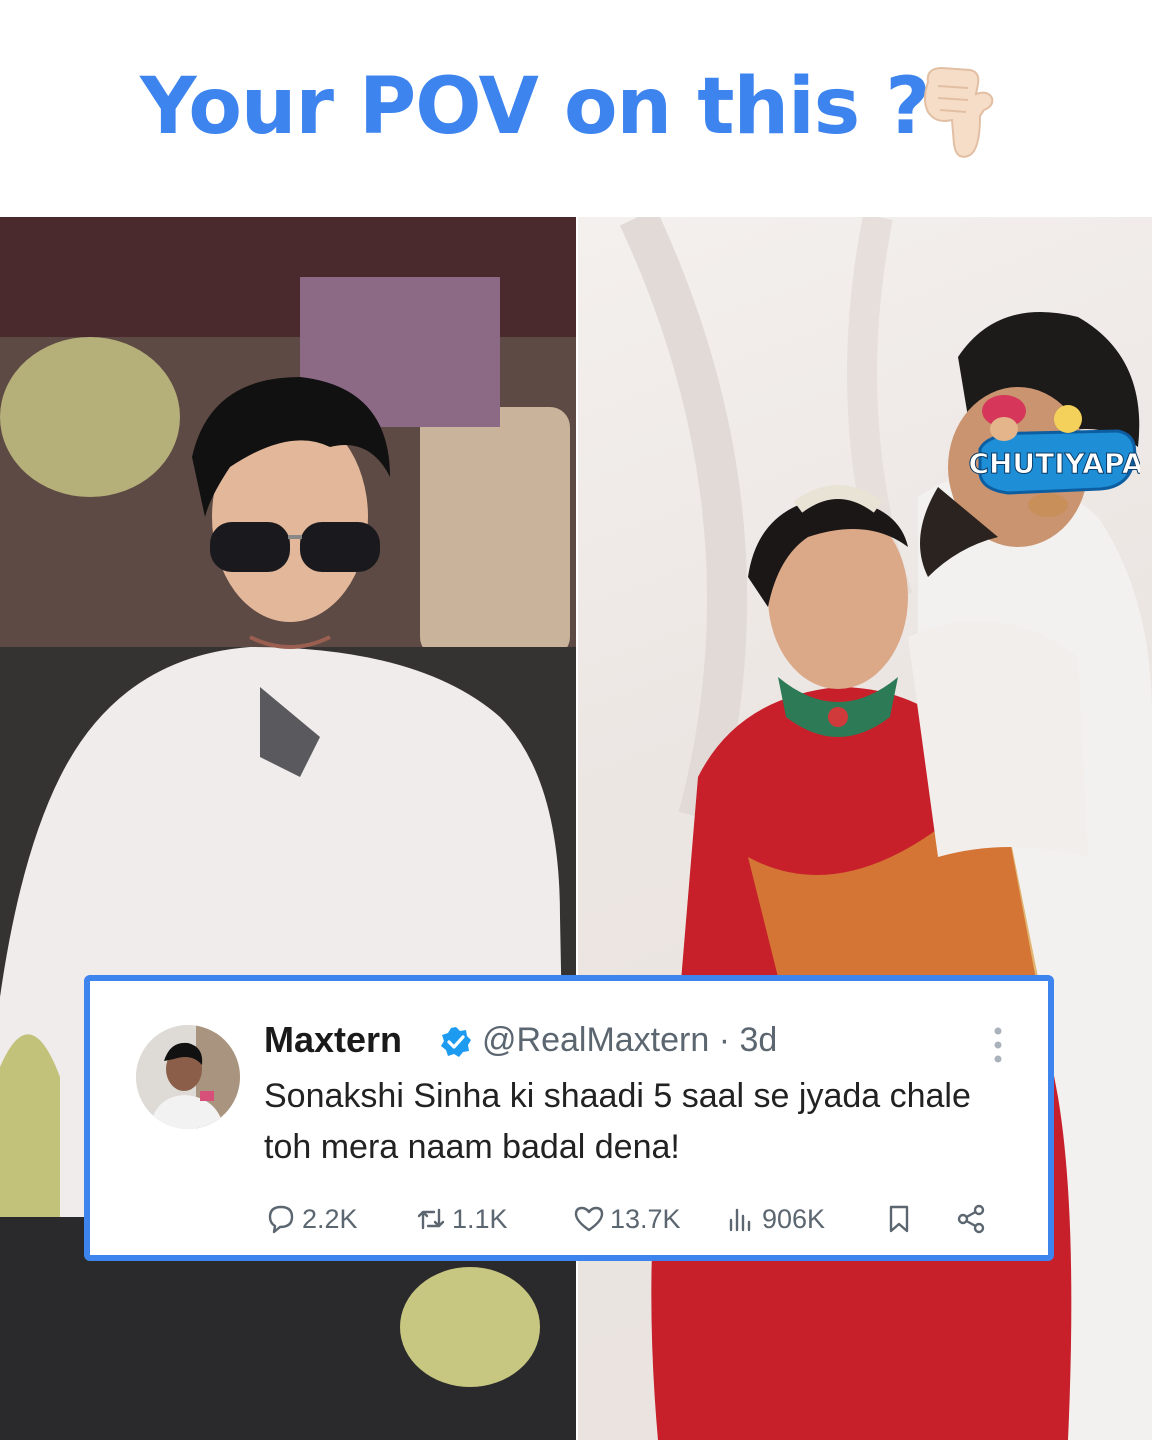 The width and height of the screenshot is (1152, 1440). I want to click on reply-icon, so click(281, 1219).